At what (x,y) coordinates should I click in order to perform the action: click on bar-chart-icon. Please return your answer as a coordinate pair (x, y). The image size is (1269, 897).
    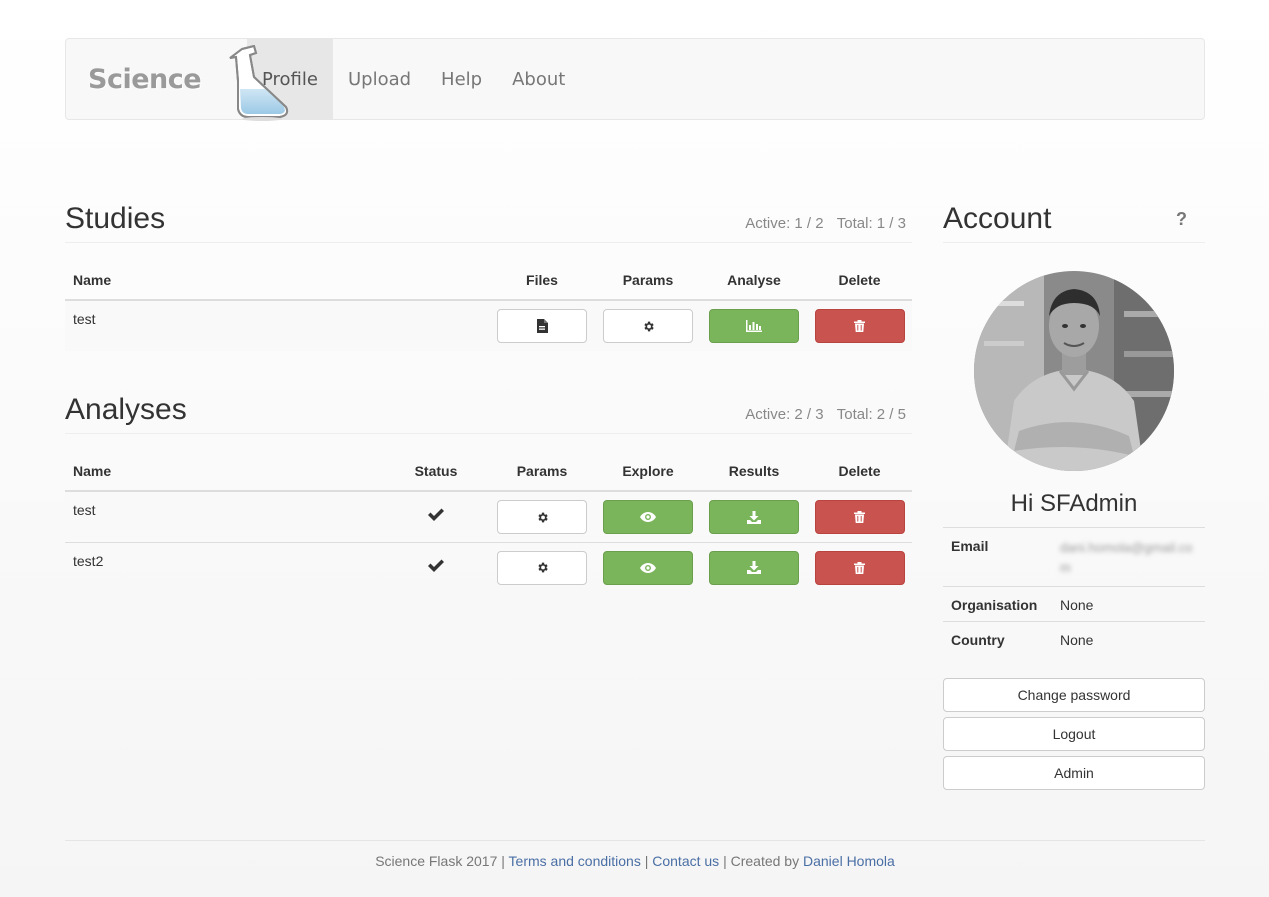
    Looking at the image, I should click on (754, 326).